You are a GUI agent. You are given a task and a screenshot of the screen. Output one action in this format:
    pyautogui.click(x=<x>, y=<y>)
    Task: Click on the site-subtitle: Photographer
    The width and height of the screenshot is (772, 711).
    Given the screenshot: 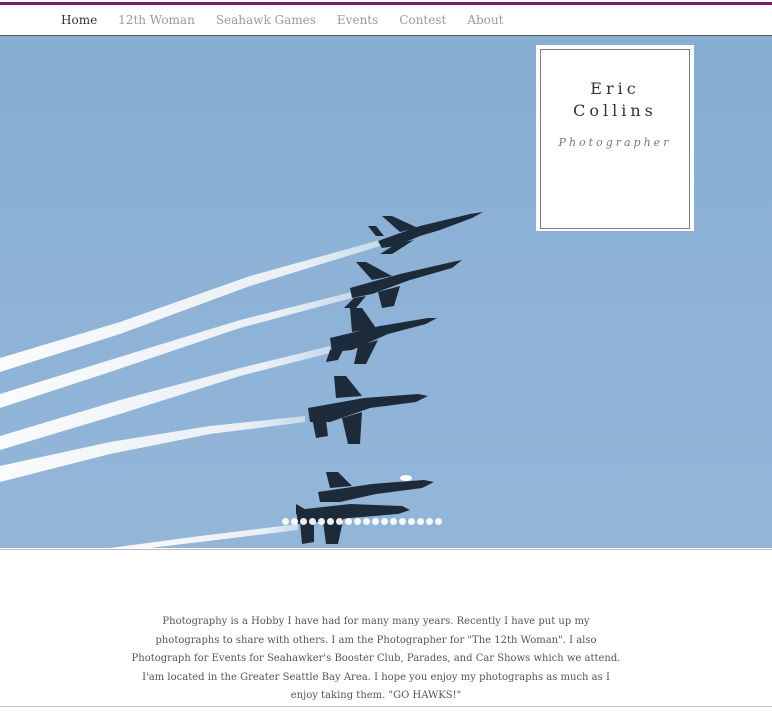 What is the action you would take?
    pyautogui.click(x=615, y=142)
    